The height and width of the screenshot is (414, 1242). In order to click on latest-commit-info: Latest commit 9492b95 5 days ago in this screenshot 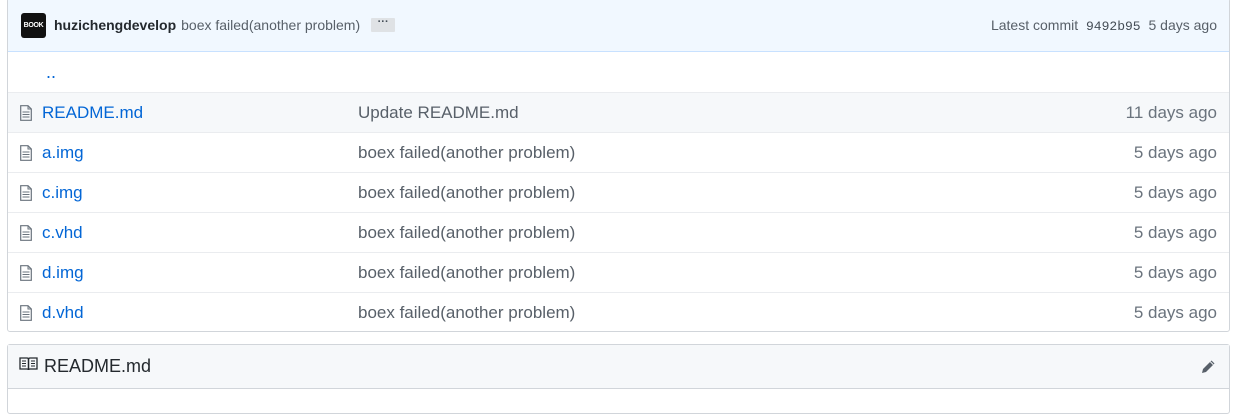, I will do `click(1104, 25)`.